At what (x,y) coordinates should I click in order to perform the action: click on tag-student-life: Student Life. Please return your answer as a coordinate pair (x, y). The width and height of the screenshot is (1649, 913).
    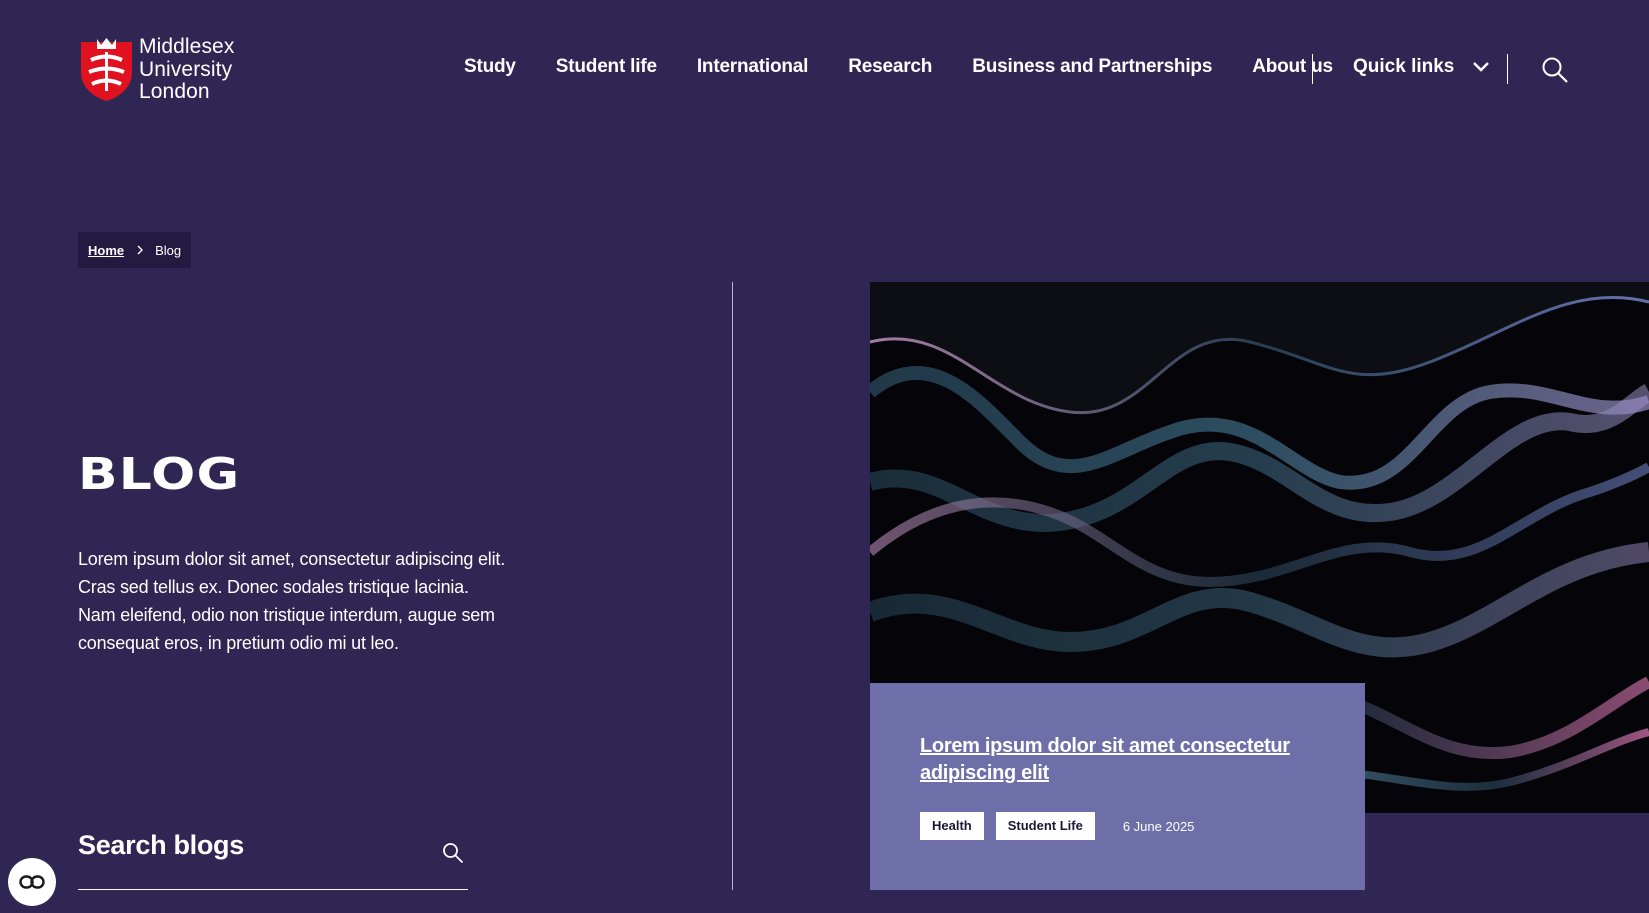
    Looking at the image, I should click on (1045, 826).